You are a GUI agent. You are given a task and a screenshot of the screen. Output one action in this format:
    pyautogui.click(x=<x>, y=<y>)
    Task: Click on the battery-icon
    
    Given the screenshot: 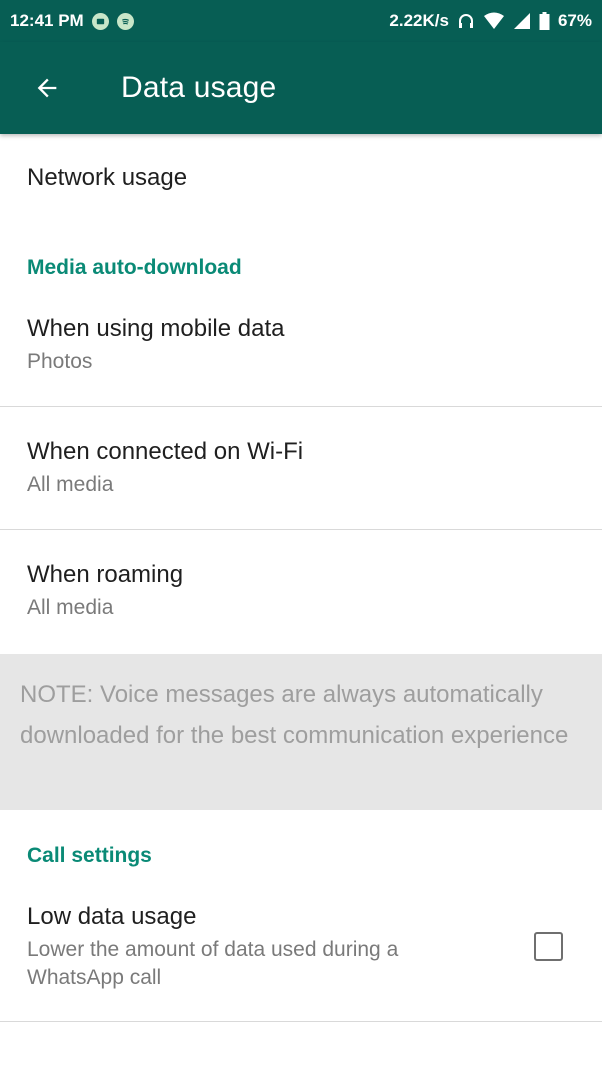 What is the action you would take?
    pyautogui.click(x=544, y=21)
    